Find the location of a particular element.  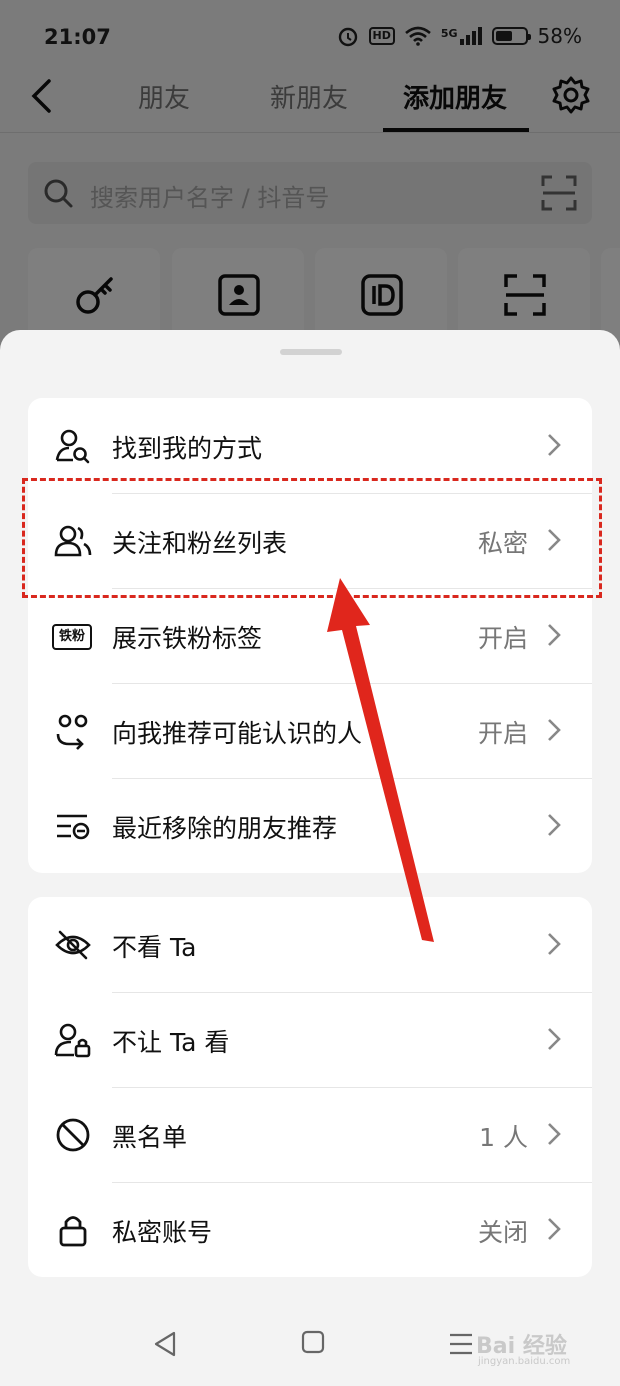

row-label: 展示铁粉标签 is located at coordinates (187, 638).